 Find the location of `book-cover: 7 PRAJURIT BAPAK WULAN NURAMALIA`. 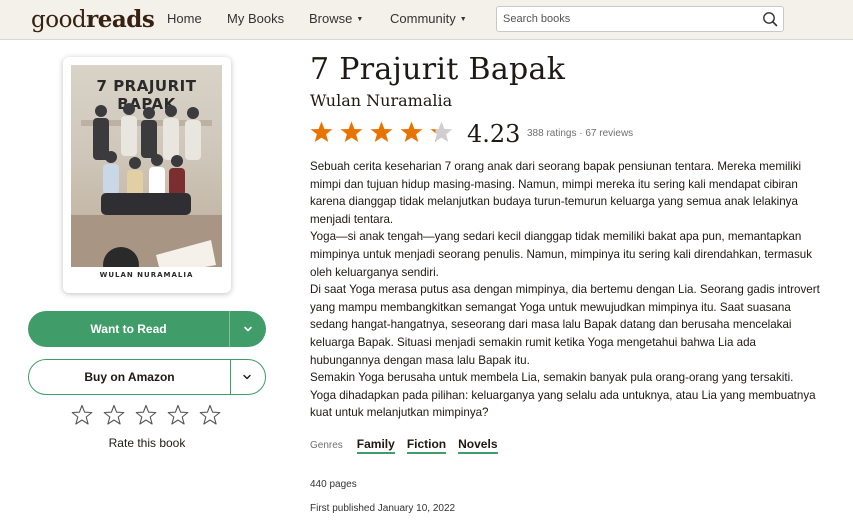

book-cover: 7 PRAJURIT BAPAK WULAN NURAMALIA is located at coordinates (147, 175).